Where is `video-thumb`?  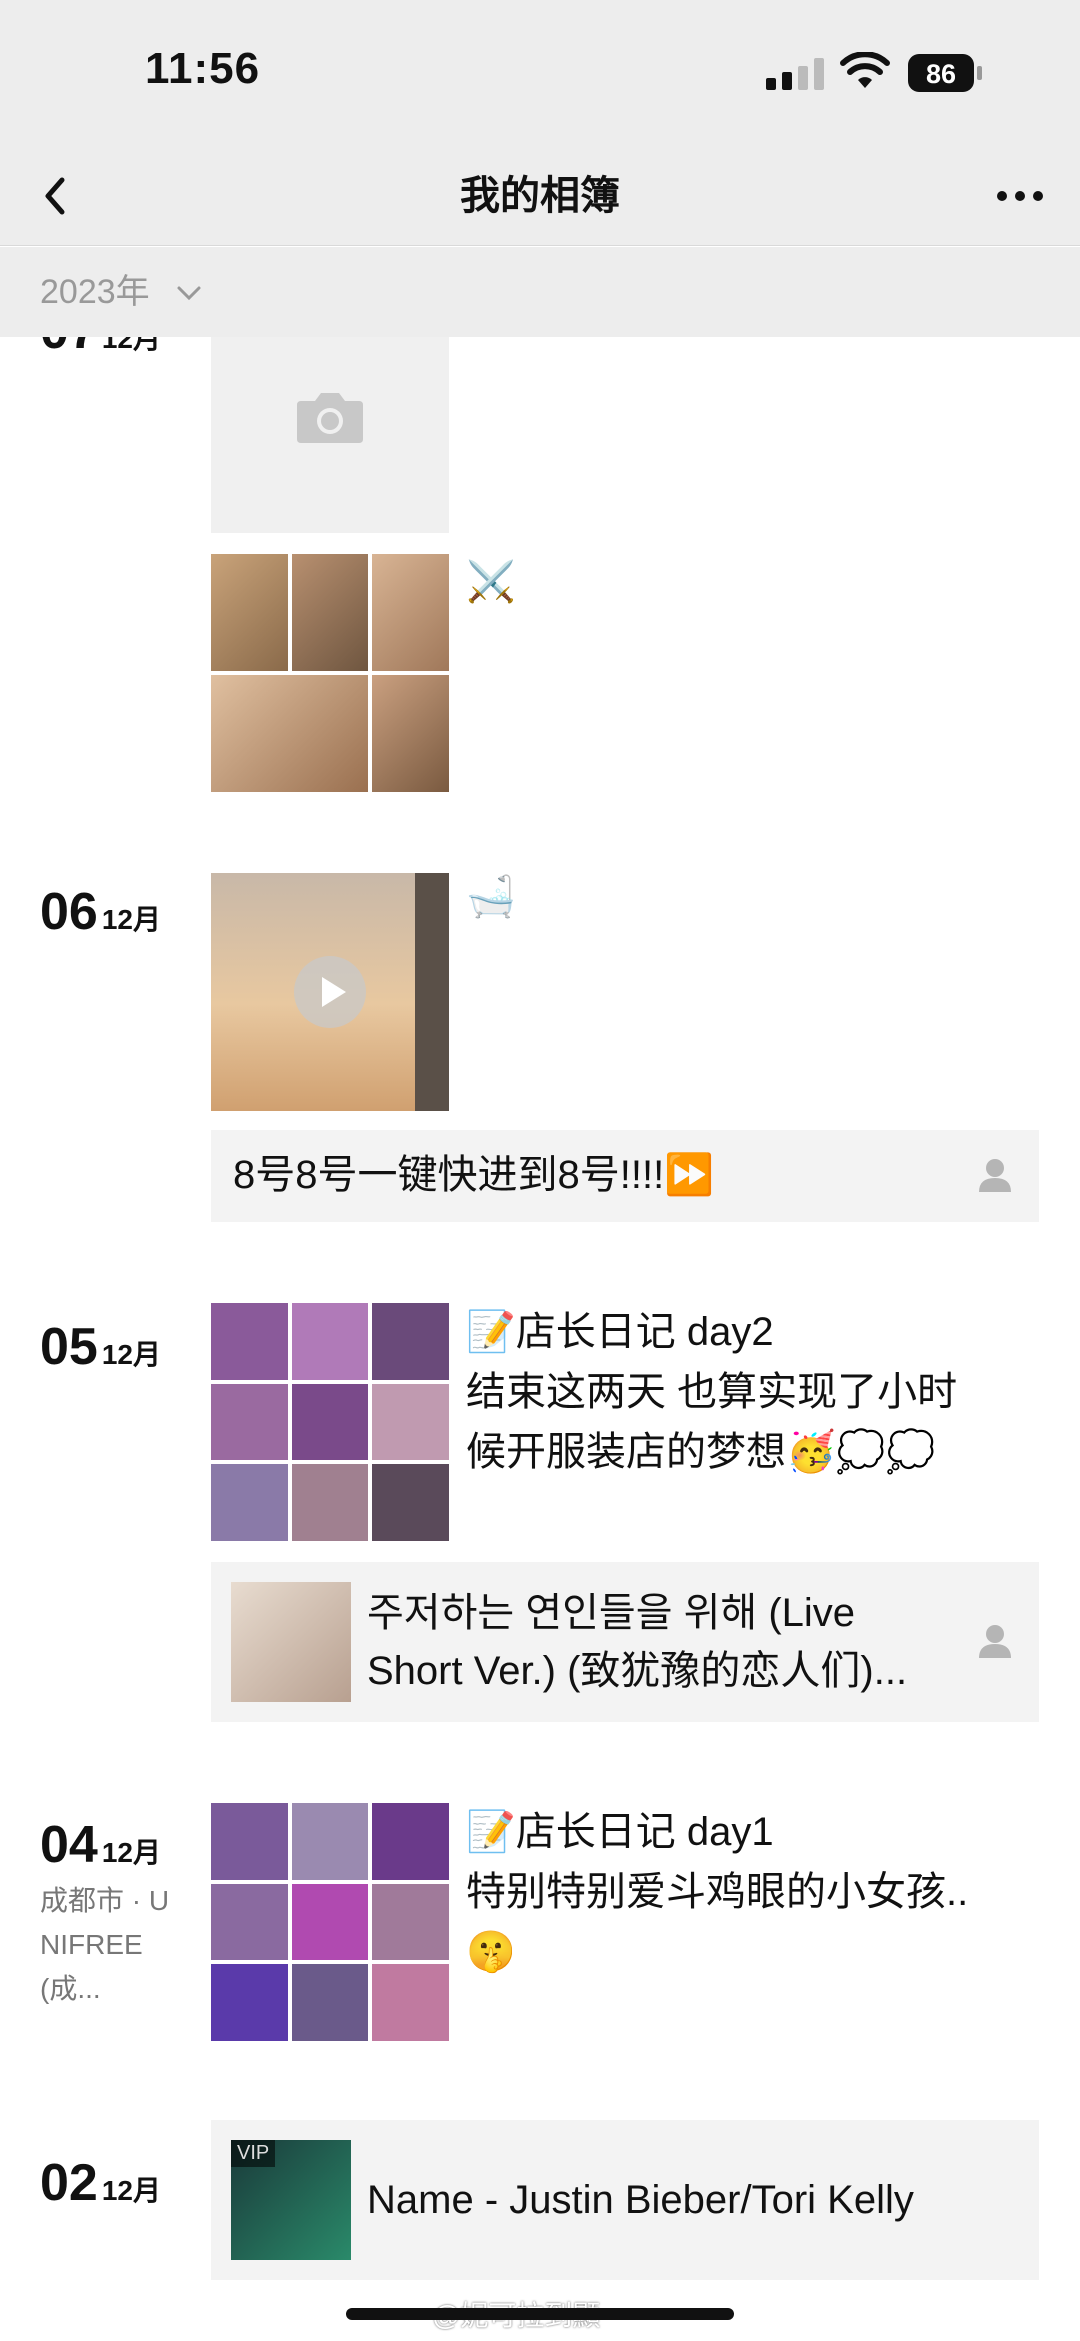 video-thumb is located at coordinates (330, 992).